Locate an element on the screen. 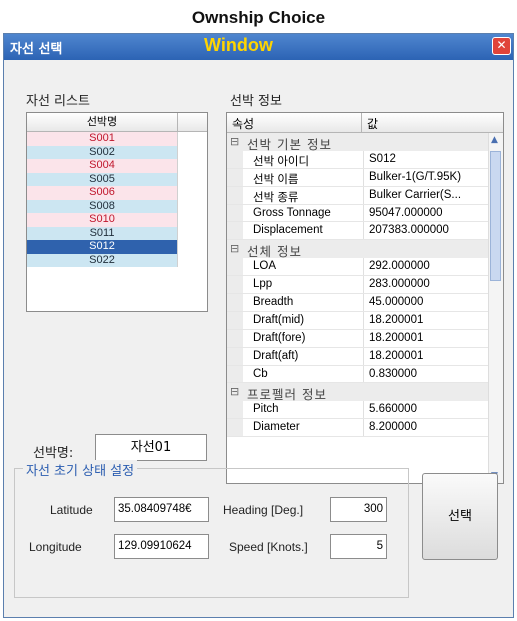  ship-list-item: S002 is located at coordinates (102, 152).